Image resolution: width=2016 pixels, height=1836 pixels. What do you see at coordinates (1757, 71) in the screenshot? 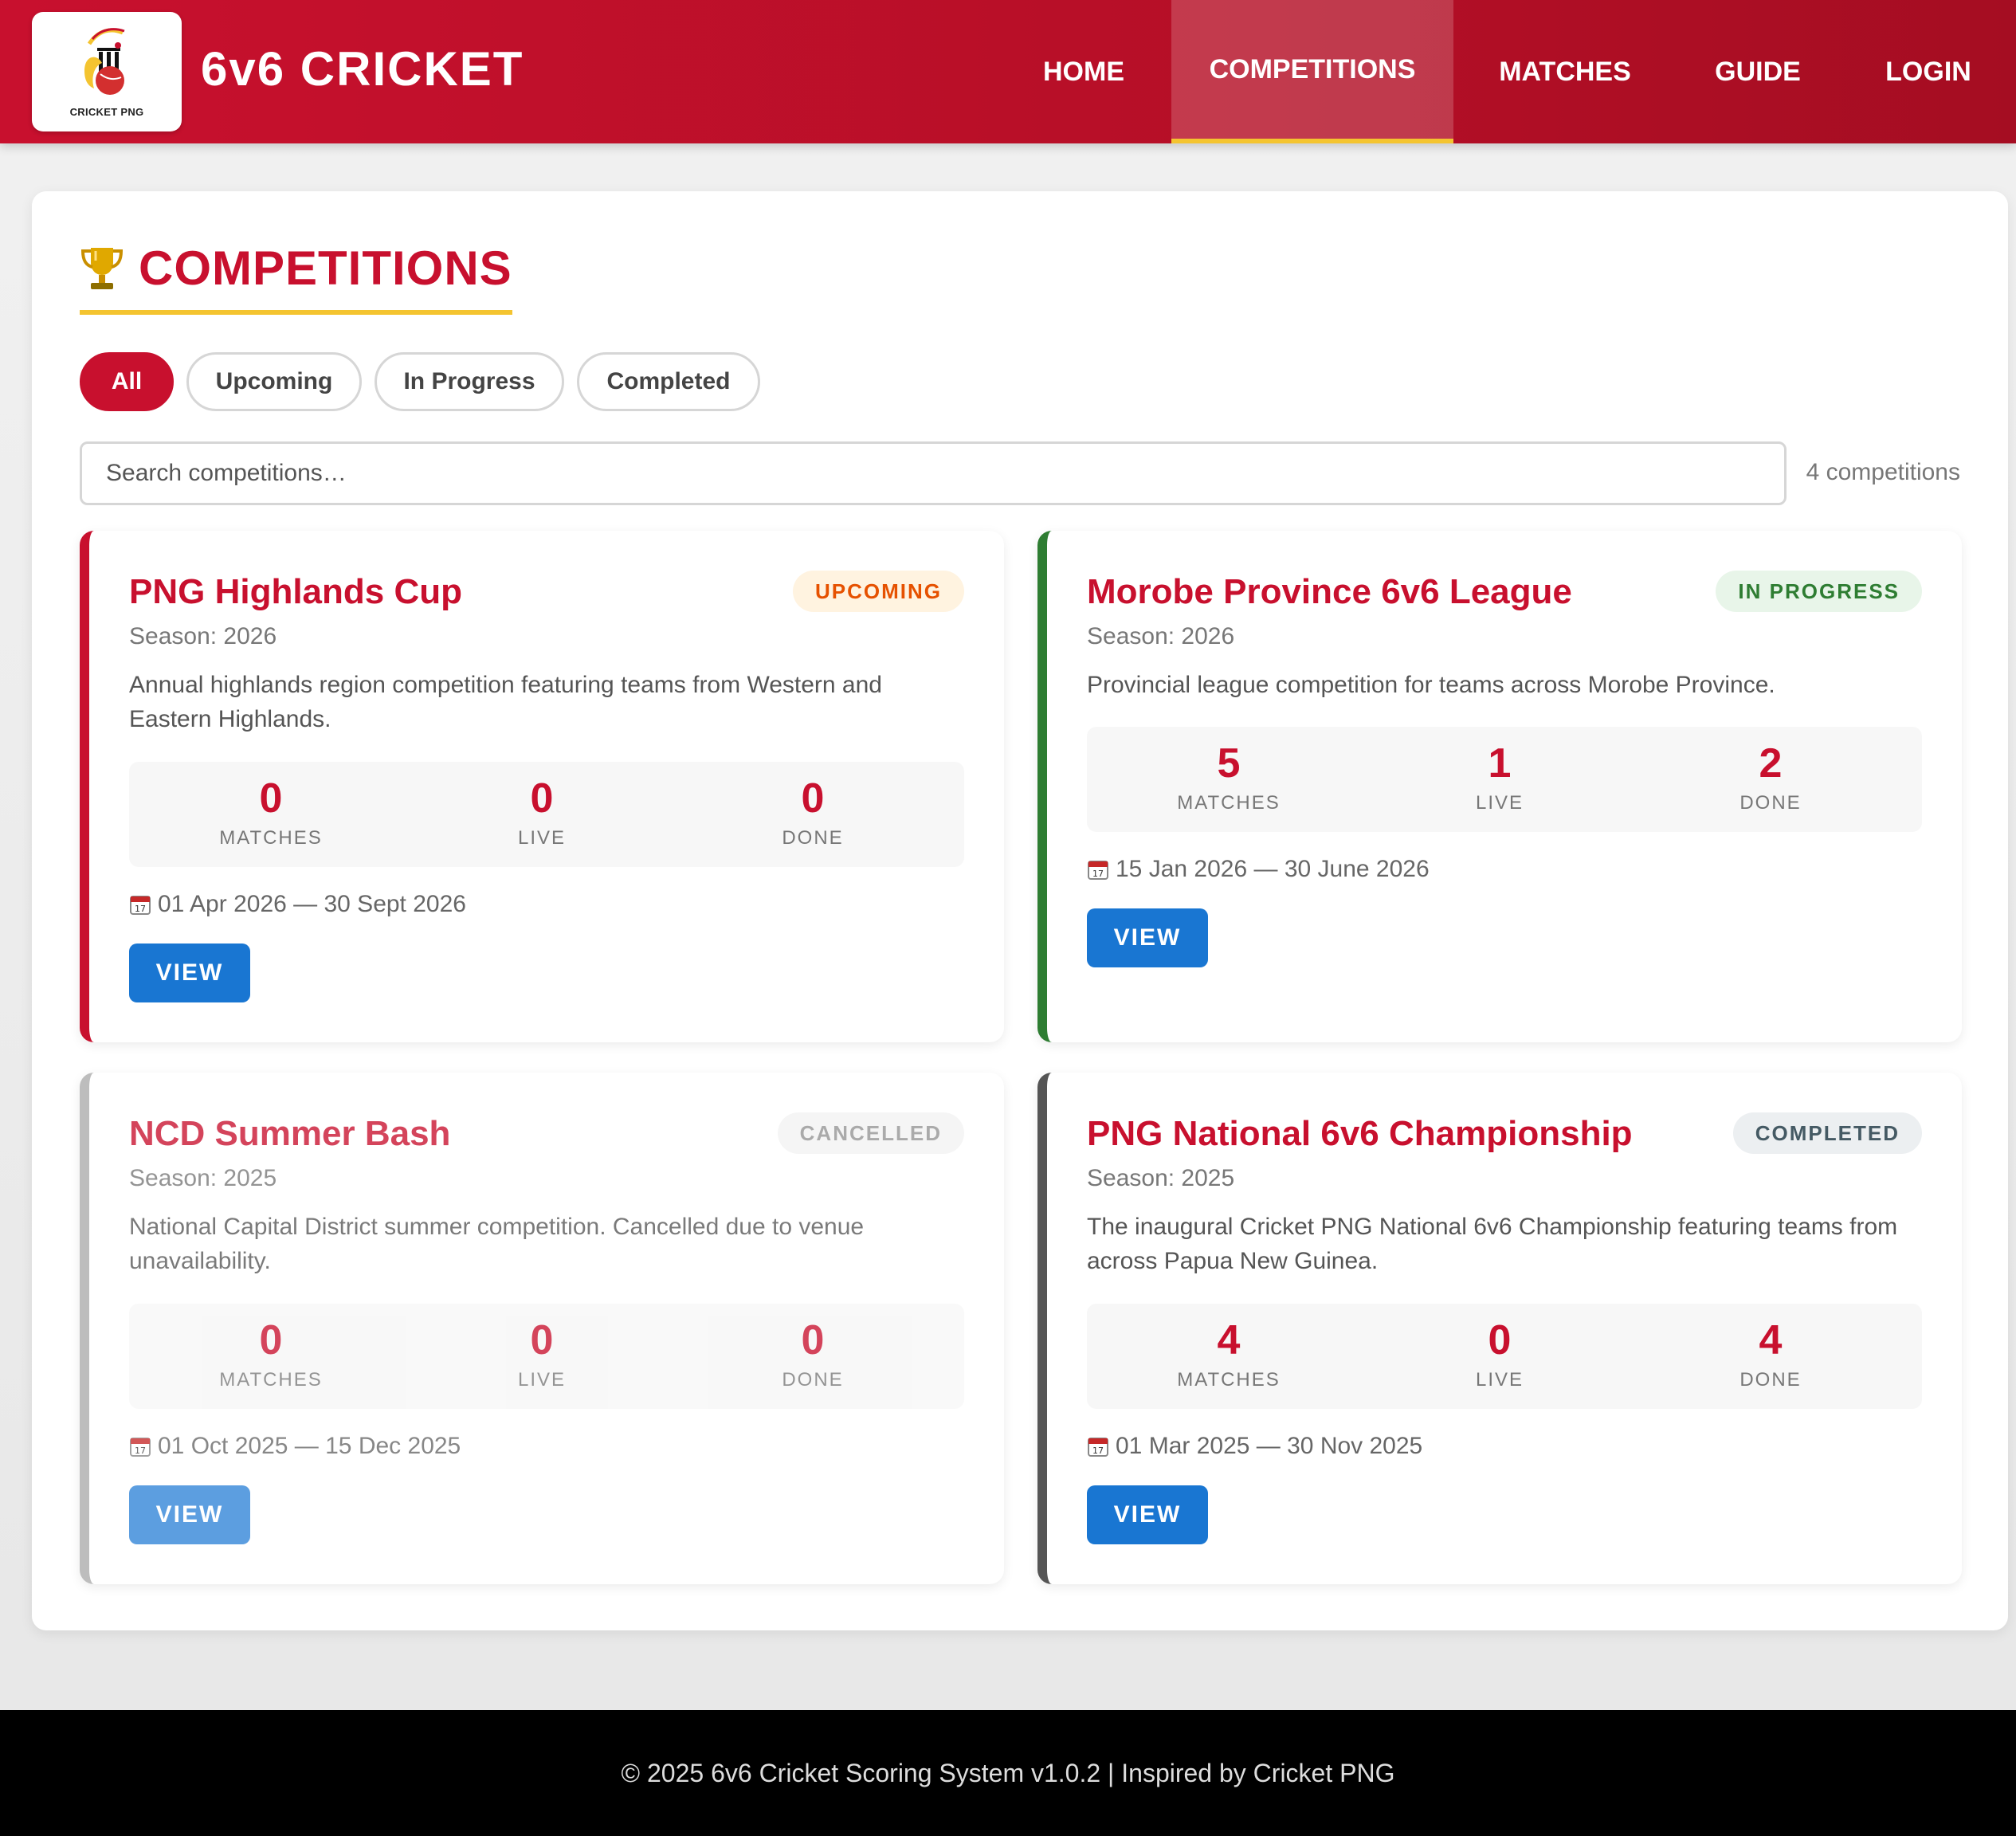
I see `nav-guide: GUIDE` at bounding box center [1757, 71].